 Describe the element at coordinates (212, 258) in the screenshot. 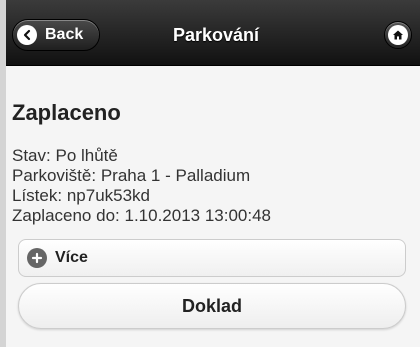

I see `more-button: Více` at that location.